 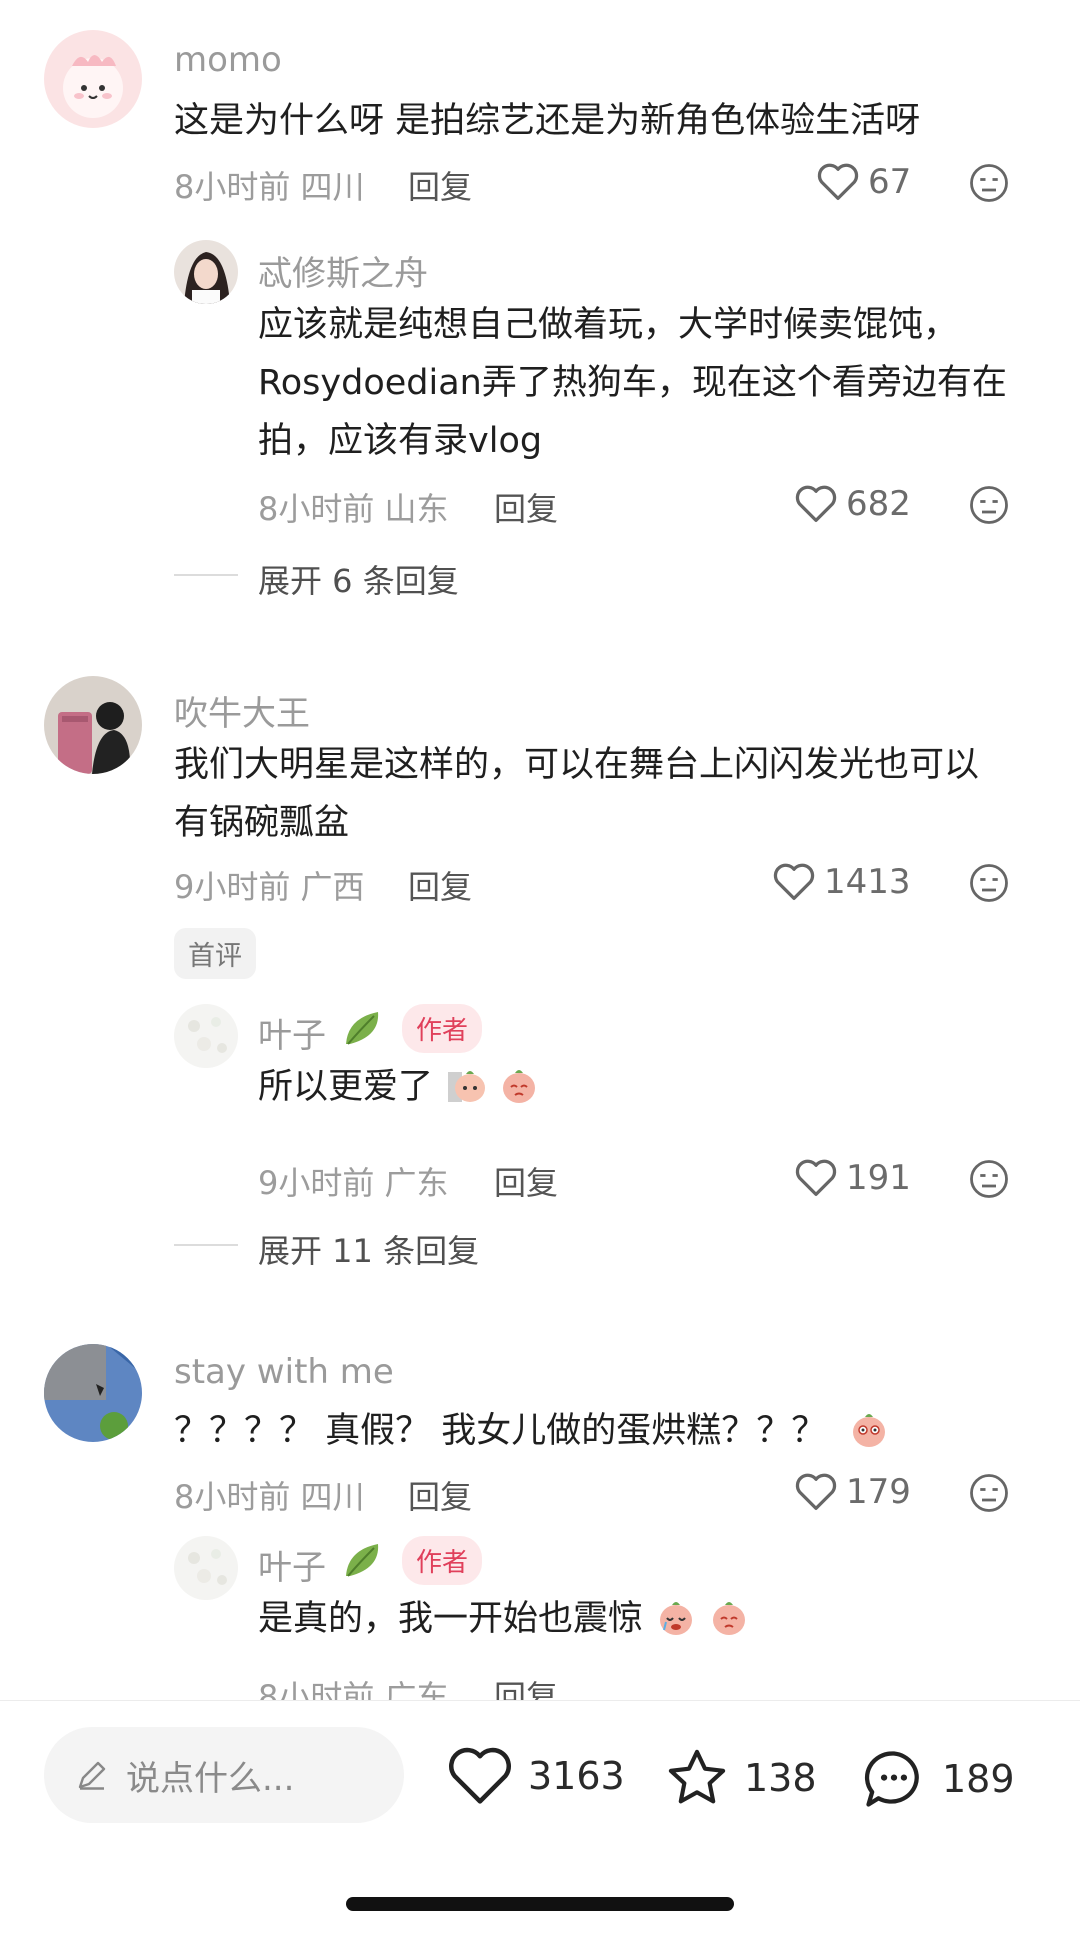 I want to click on star-icon, so click(x=697, y=1776).